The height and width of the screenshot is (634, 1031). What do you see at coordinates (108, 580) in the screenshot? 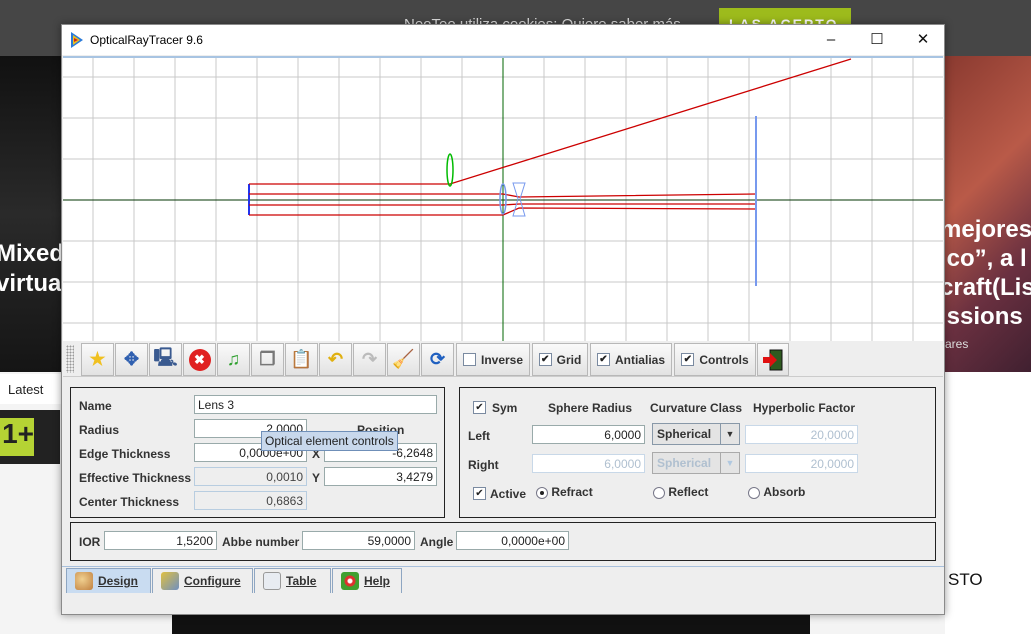
I see `tab-design: Design` at bounding box center [108, 580].